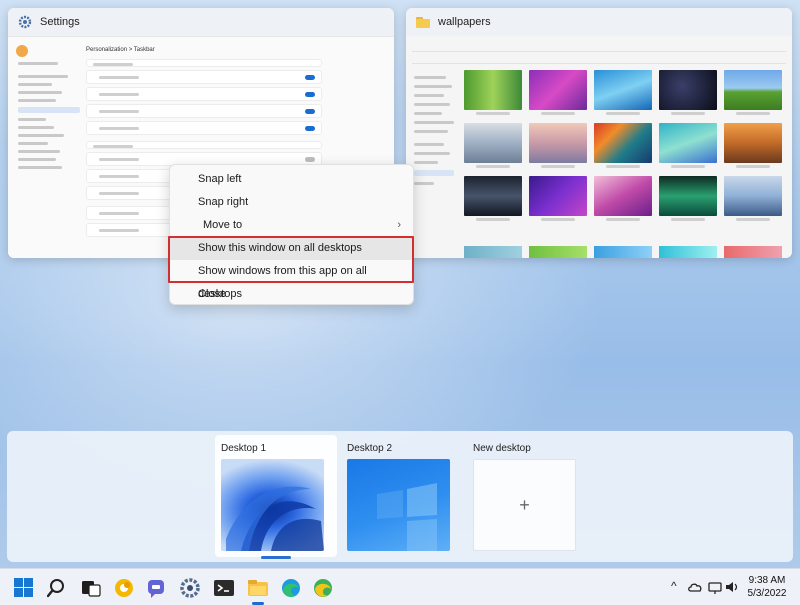 Image resolution: width=800 pixels, height=605 pixels. I want to click on cloud-icon, so click(695, 587).